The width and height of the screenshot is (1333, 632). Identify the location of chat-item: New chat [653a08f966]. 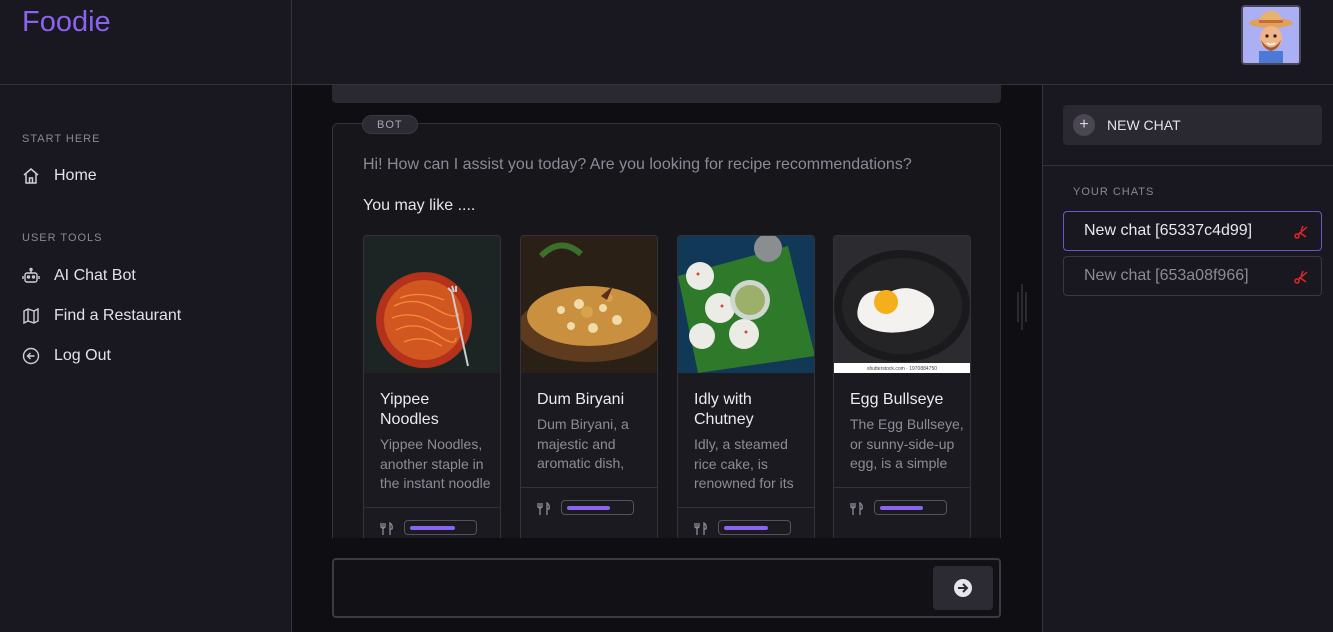
(1192, 276).